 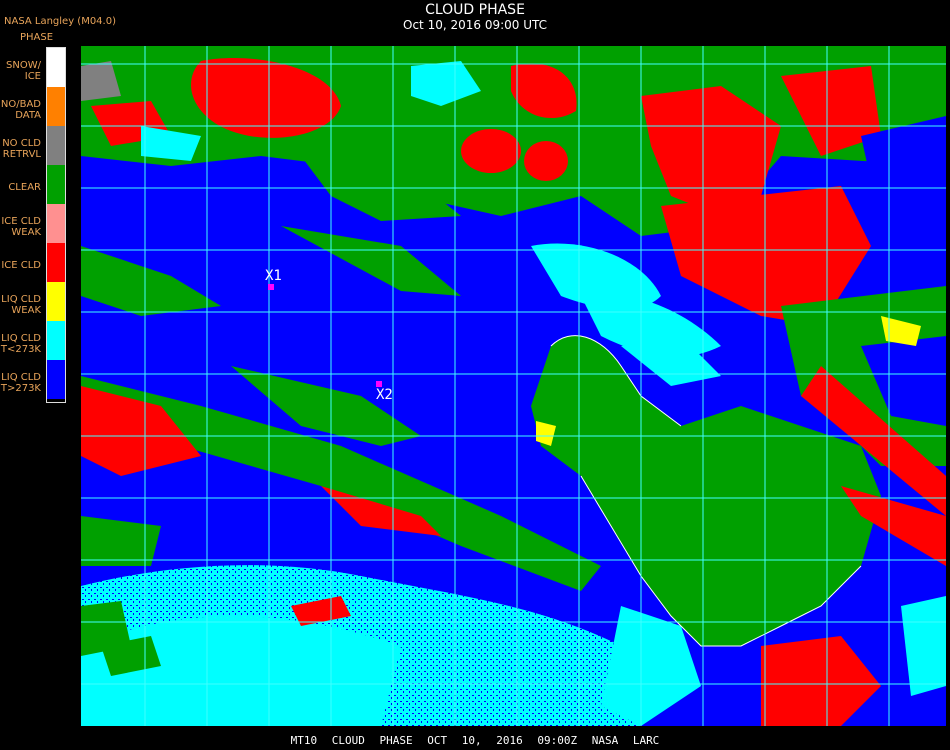 What do you see at coordinates (56, 379) in the screenshot?
I see `legend-swatch-liq-cld-warm` at bounding box center [56, 379].